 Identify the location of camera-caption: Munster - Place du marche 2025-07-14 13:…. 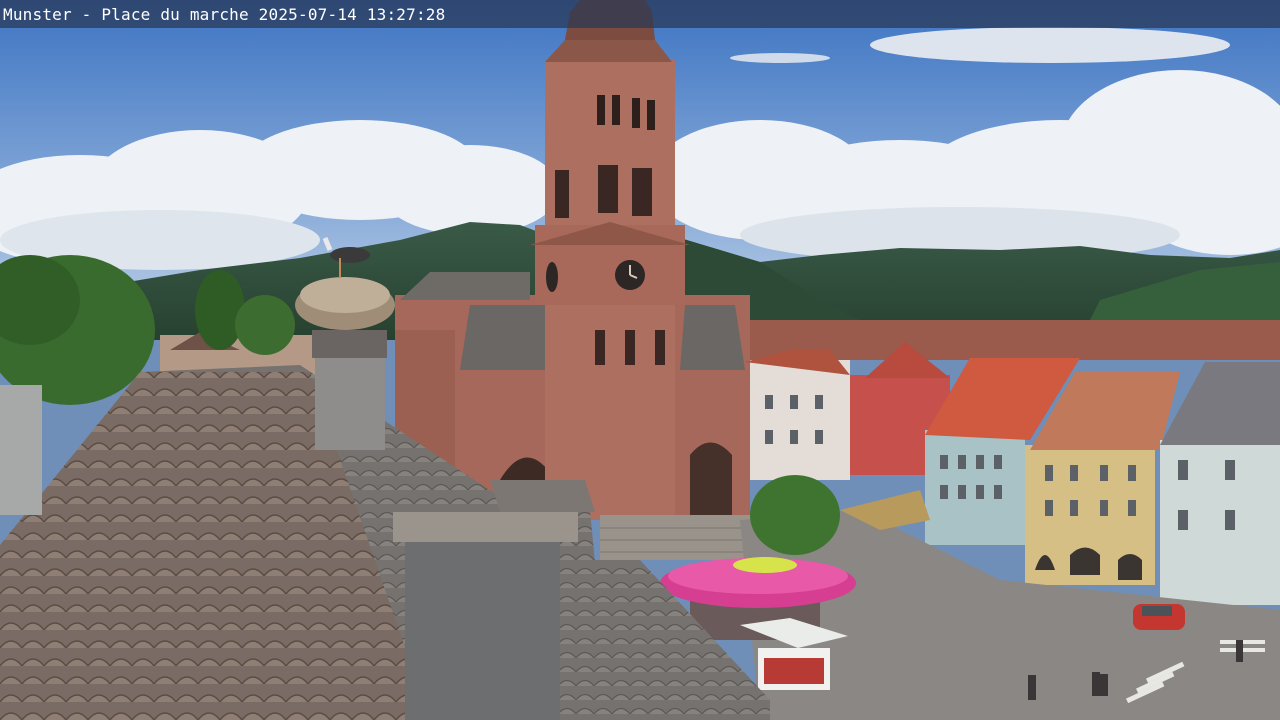
(224, 14).